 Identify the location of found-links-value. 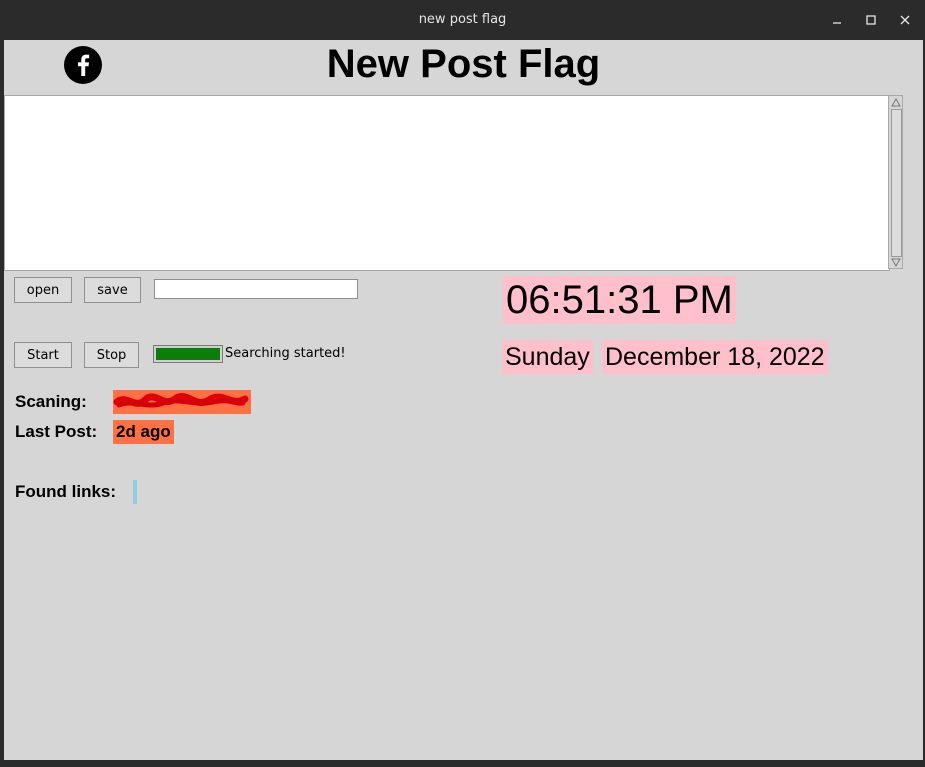
(135, 492).